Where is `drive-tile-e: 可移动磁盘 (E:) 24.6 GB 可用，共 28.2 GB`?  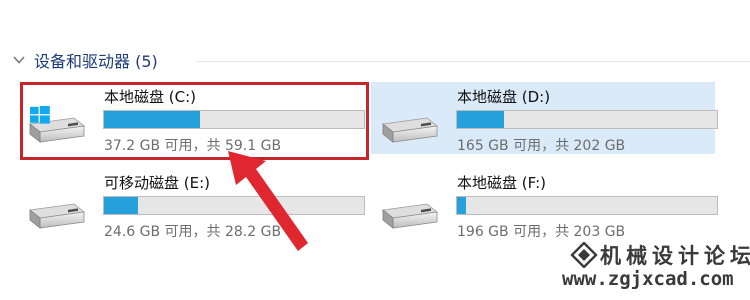 drive-tile-e: 可移动磁盘 (E:) 24.6 GB 可用，共 28.2 GB is located at coordinates (191, 204).